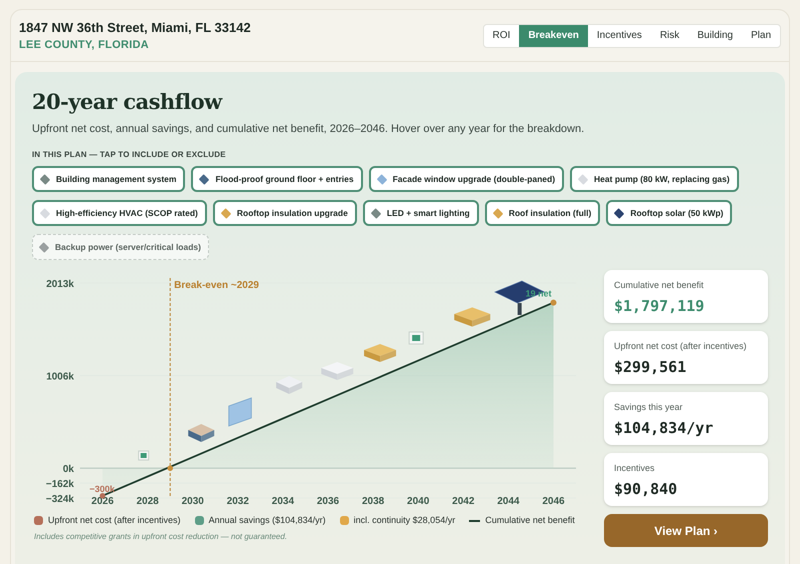 The image size is (800, 564). What do you see at coordinates (405, 520) in the screenshot?
I see `legend-label: incl. continuity $28,054/yr` at bounding box center [405, 520].